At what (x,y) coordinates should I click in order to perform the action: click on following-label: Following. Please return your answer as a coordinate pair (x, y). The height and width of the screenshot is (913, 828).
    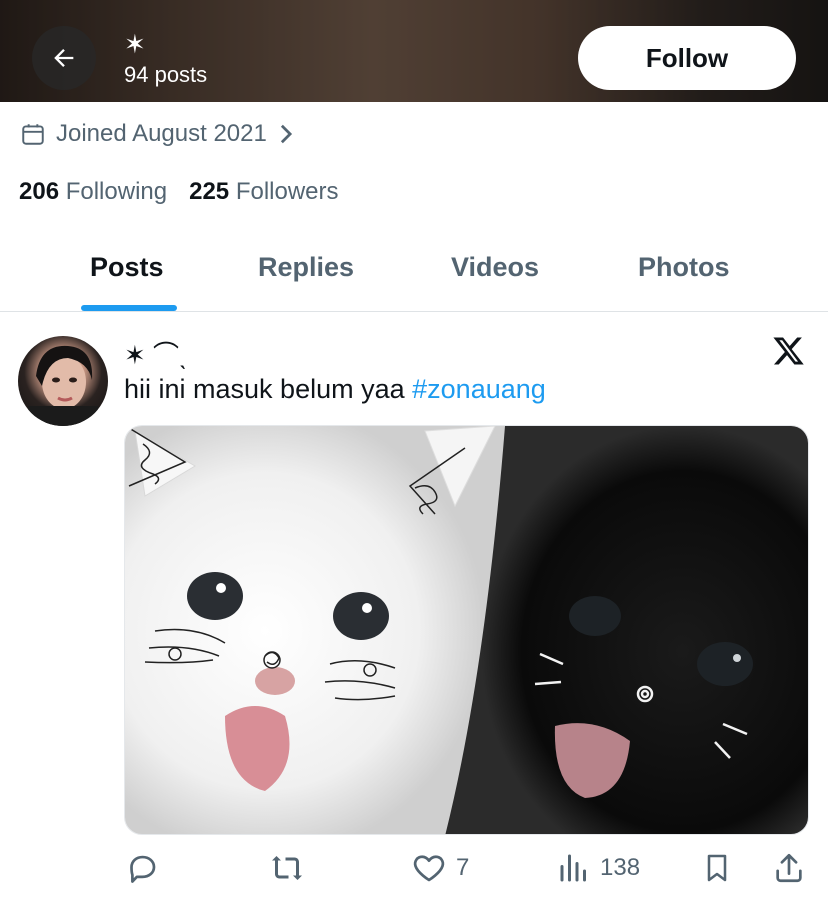
    Looking at the image, I should click on (116, 191).